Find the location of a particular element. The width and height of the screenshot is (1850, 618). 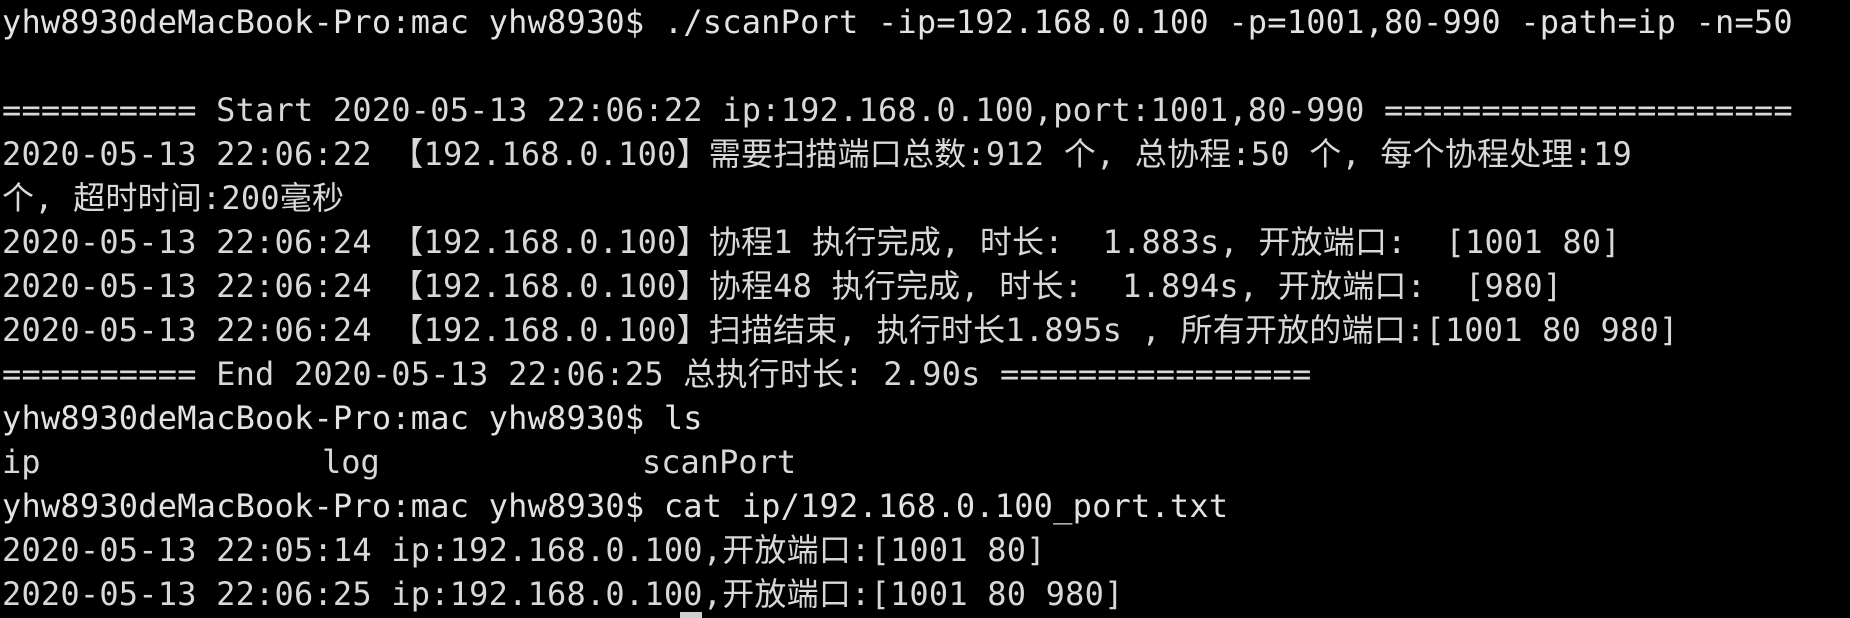

terminal-line-command-ls: yhw8930deMacBook-Pro:mac yhw8930$ ls is located at coordinates (352, 418).